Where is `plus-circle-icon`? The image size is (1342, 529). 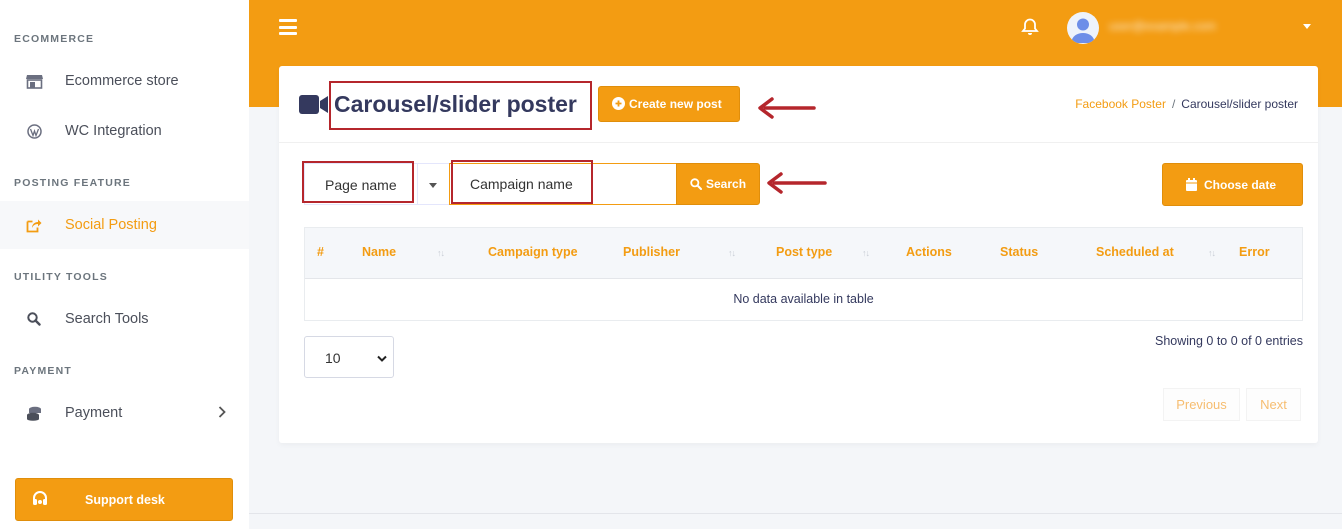 plus-circle-icon is located at coordinates (618, 105).